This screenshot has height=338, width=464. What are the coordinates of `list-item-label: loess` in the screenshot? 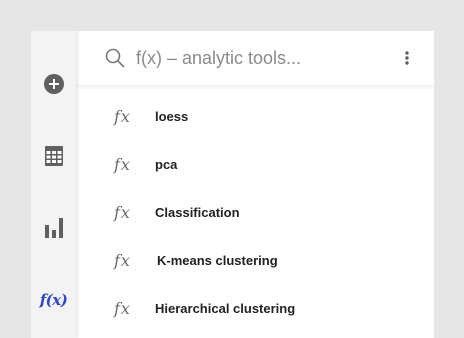 It's located at (172, 116).